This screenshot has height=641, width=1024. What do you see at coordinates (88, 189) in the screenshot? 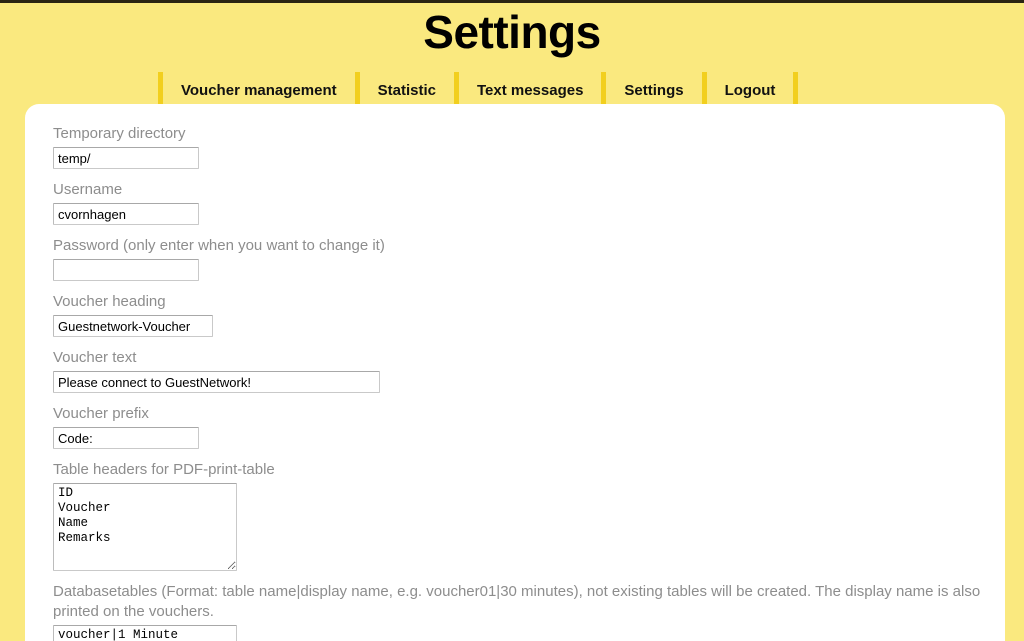
I see `label-username: Username` at bounding box center [88, 189].